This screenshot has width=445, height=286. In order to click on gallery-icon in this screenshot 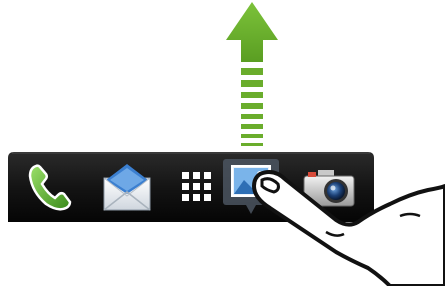, I will do `click(251, 187)`.